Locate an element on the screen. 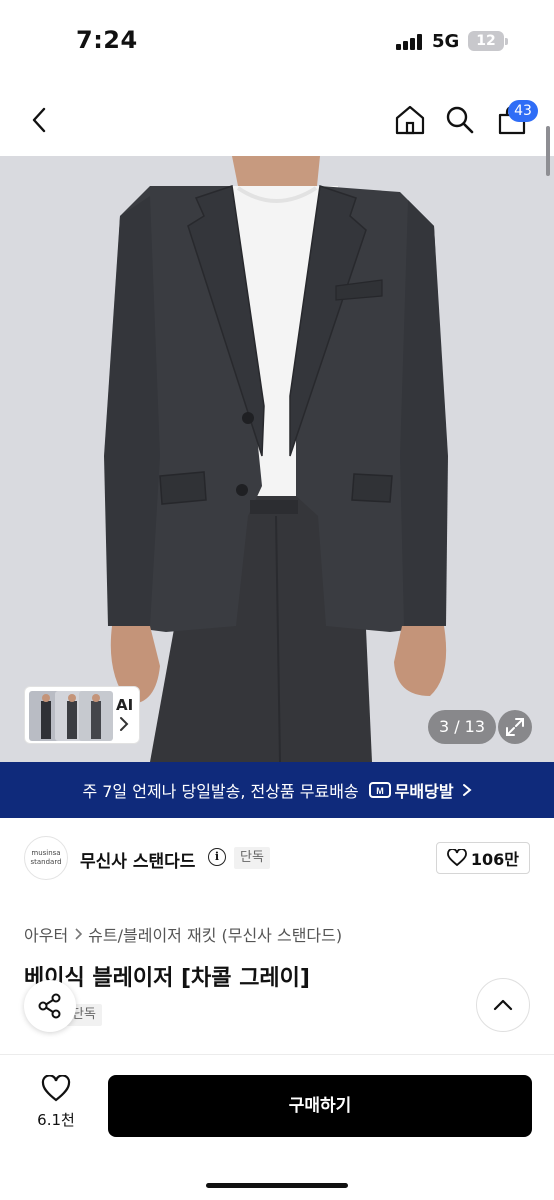 The image size is (554, 1200). battery-cap is located at coordinates (506, 41).